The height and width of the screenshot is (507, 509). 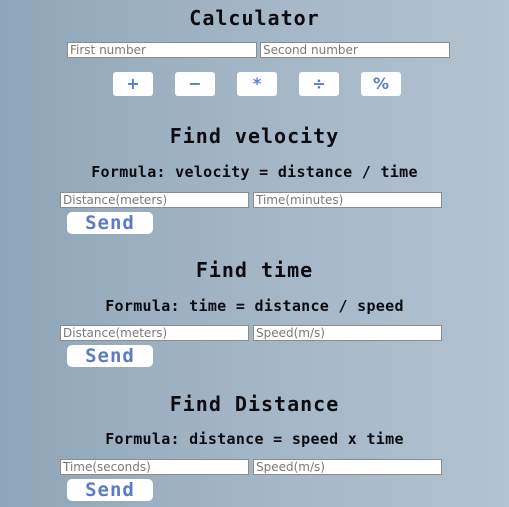 I want to click on divide-button: ÷, so click(x=319, y=84).